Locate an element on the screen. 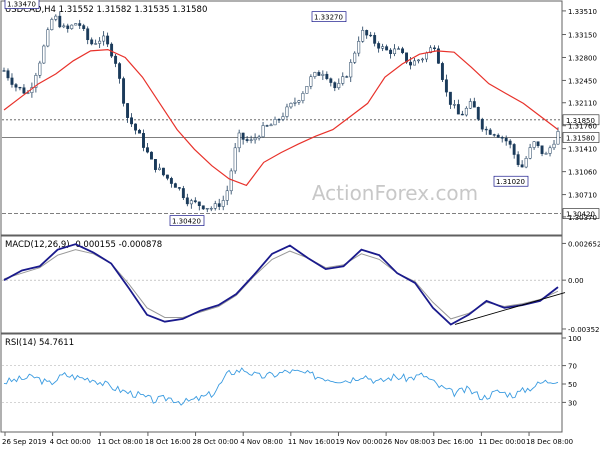 The width and height of the screenshot is (600, 450). time-tick-label: 26 Nov 08:00 is located at coordinates (406, 442).